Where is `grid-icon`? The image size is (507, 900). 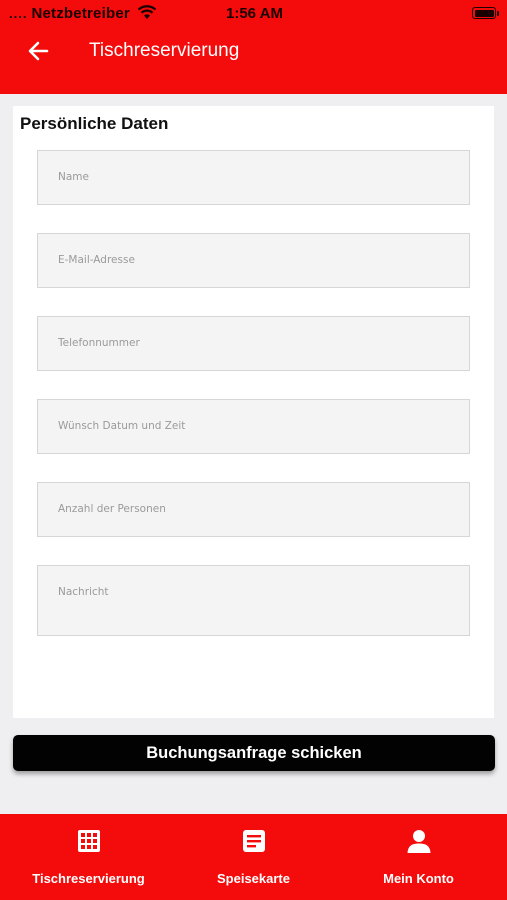 grid-icon is located at coordinates (88, 841).